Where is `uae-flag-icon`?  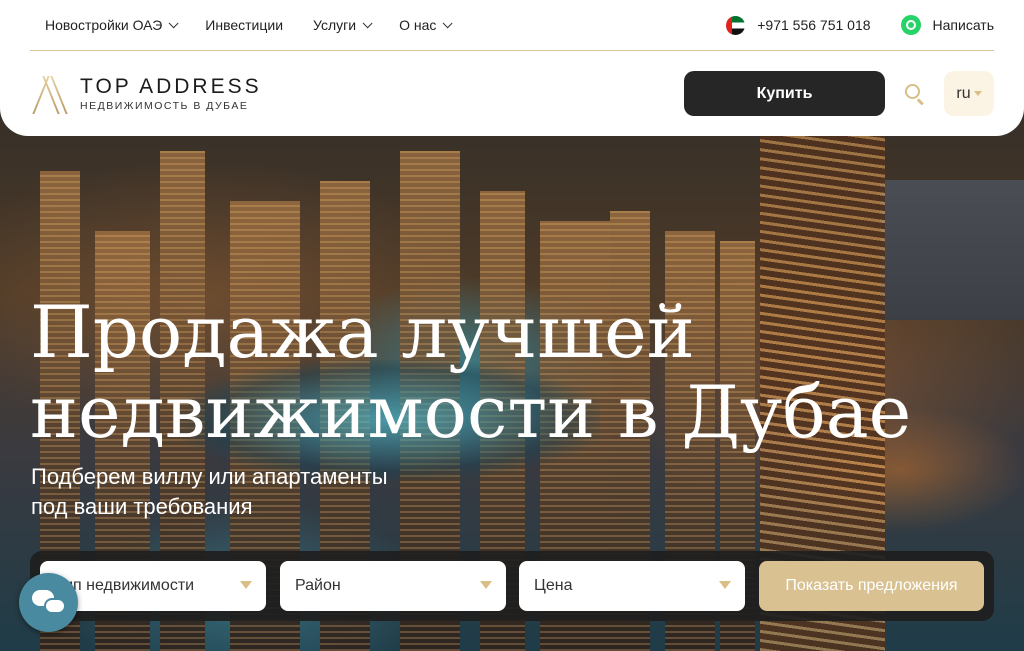 uae-flag-icon is located at coordinates (736, 25).